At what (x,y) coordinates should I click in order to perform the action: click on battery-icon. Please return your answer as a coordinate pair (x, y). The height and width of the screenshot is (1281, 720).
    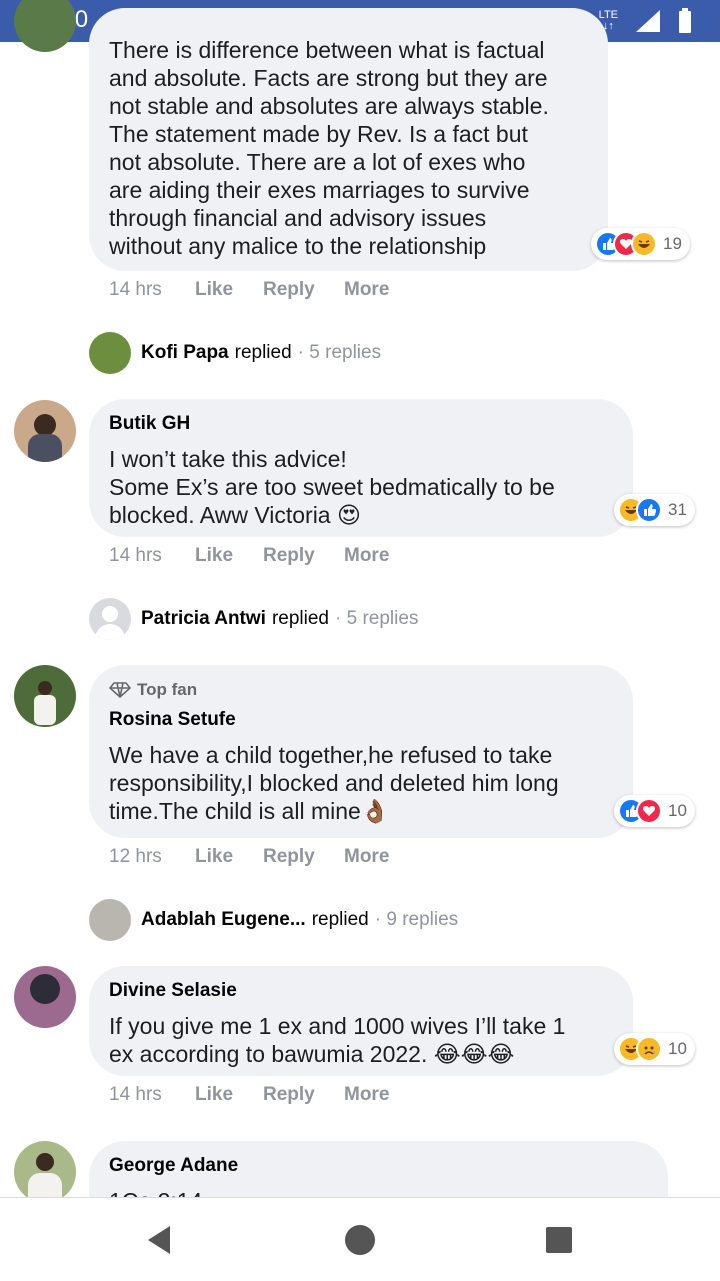
    Looking at the image, I should click on (685, 20).